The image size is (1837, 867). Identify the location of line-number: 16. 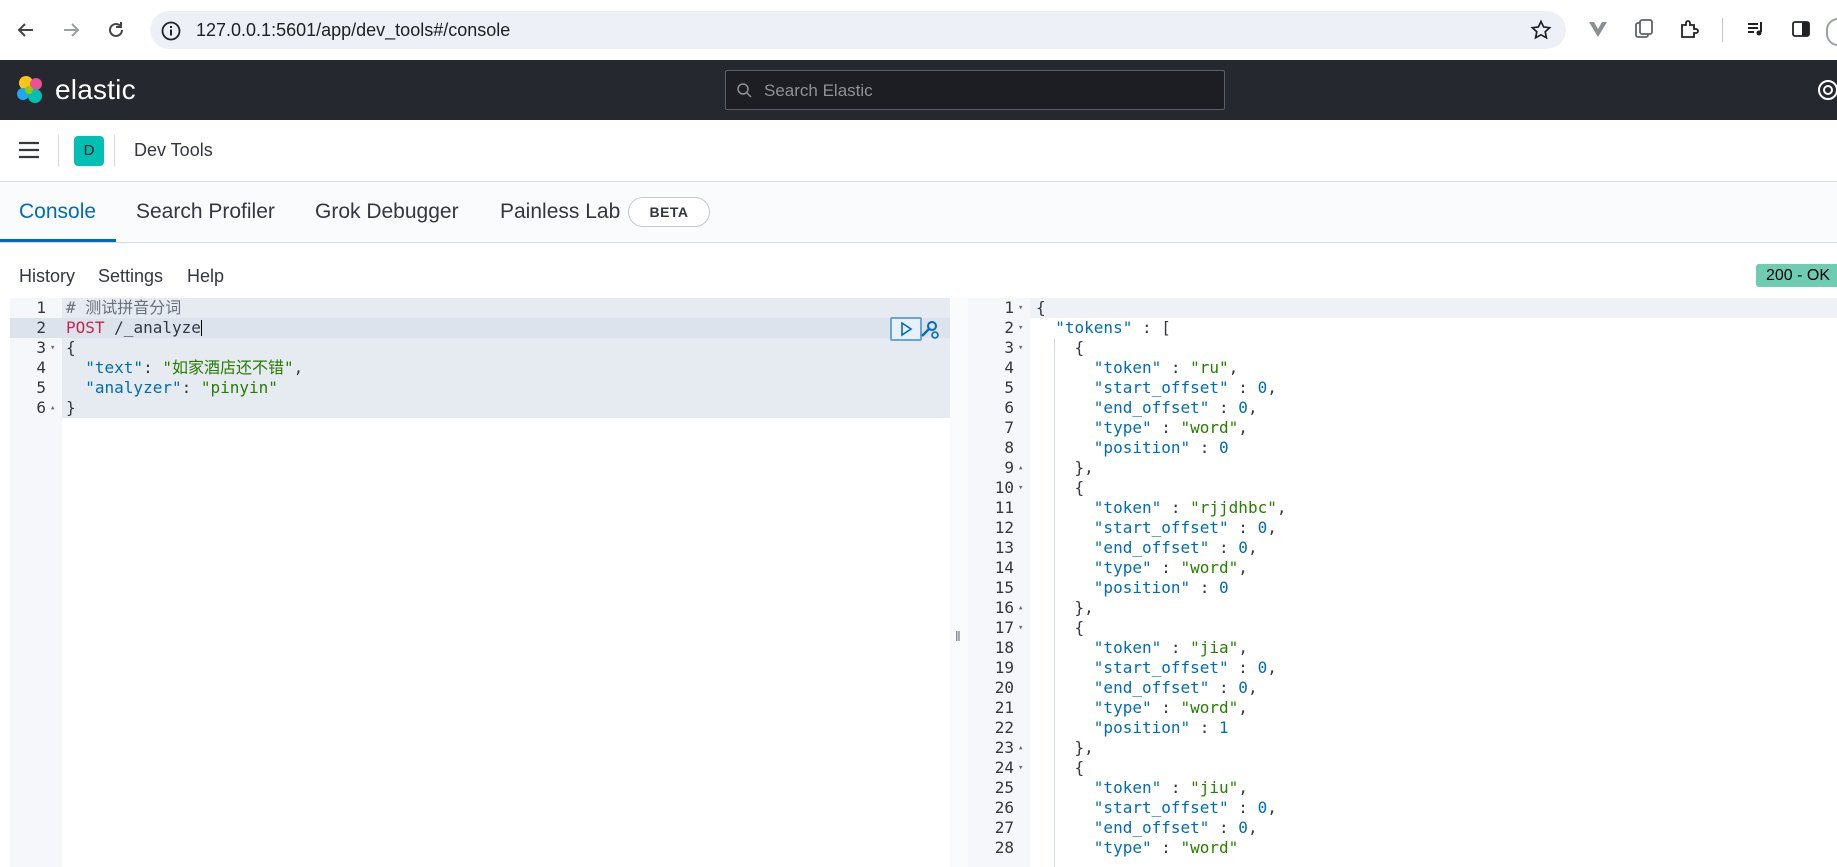
(1004, 607).